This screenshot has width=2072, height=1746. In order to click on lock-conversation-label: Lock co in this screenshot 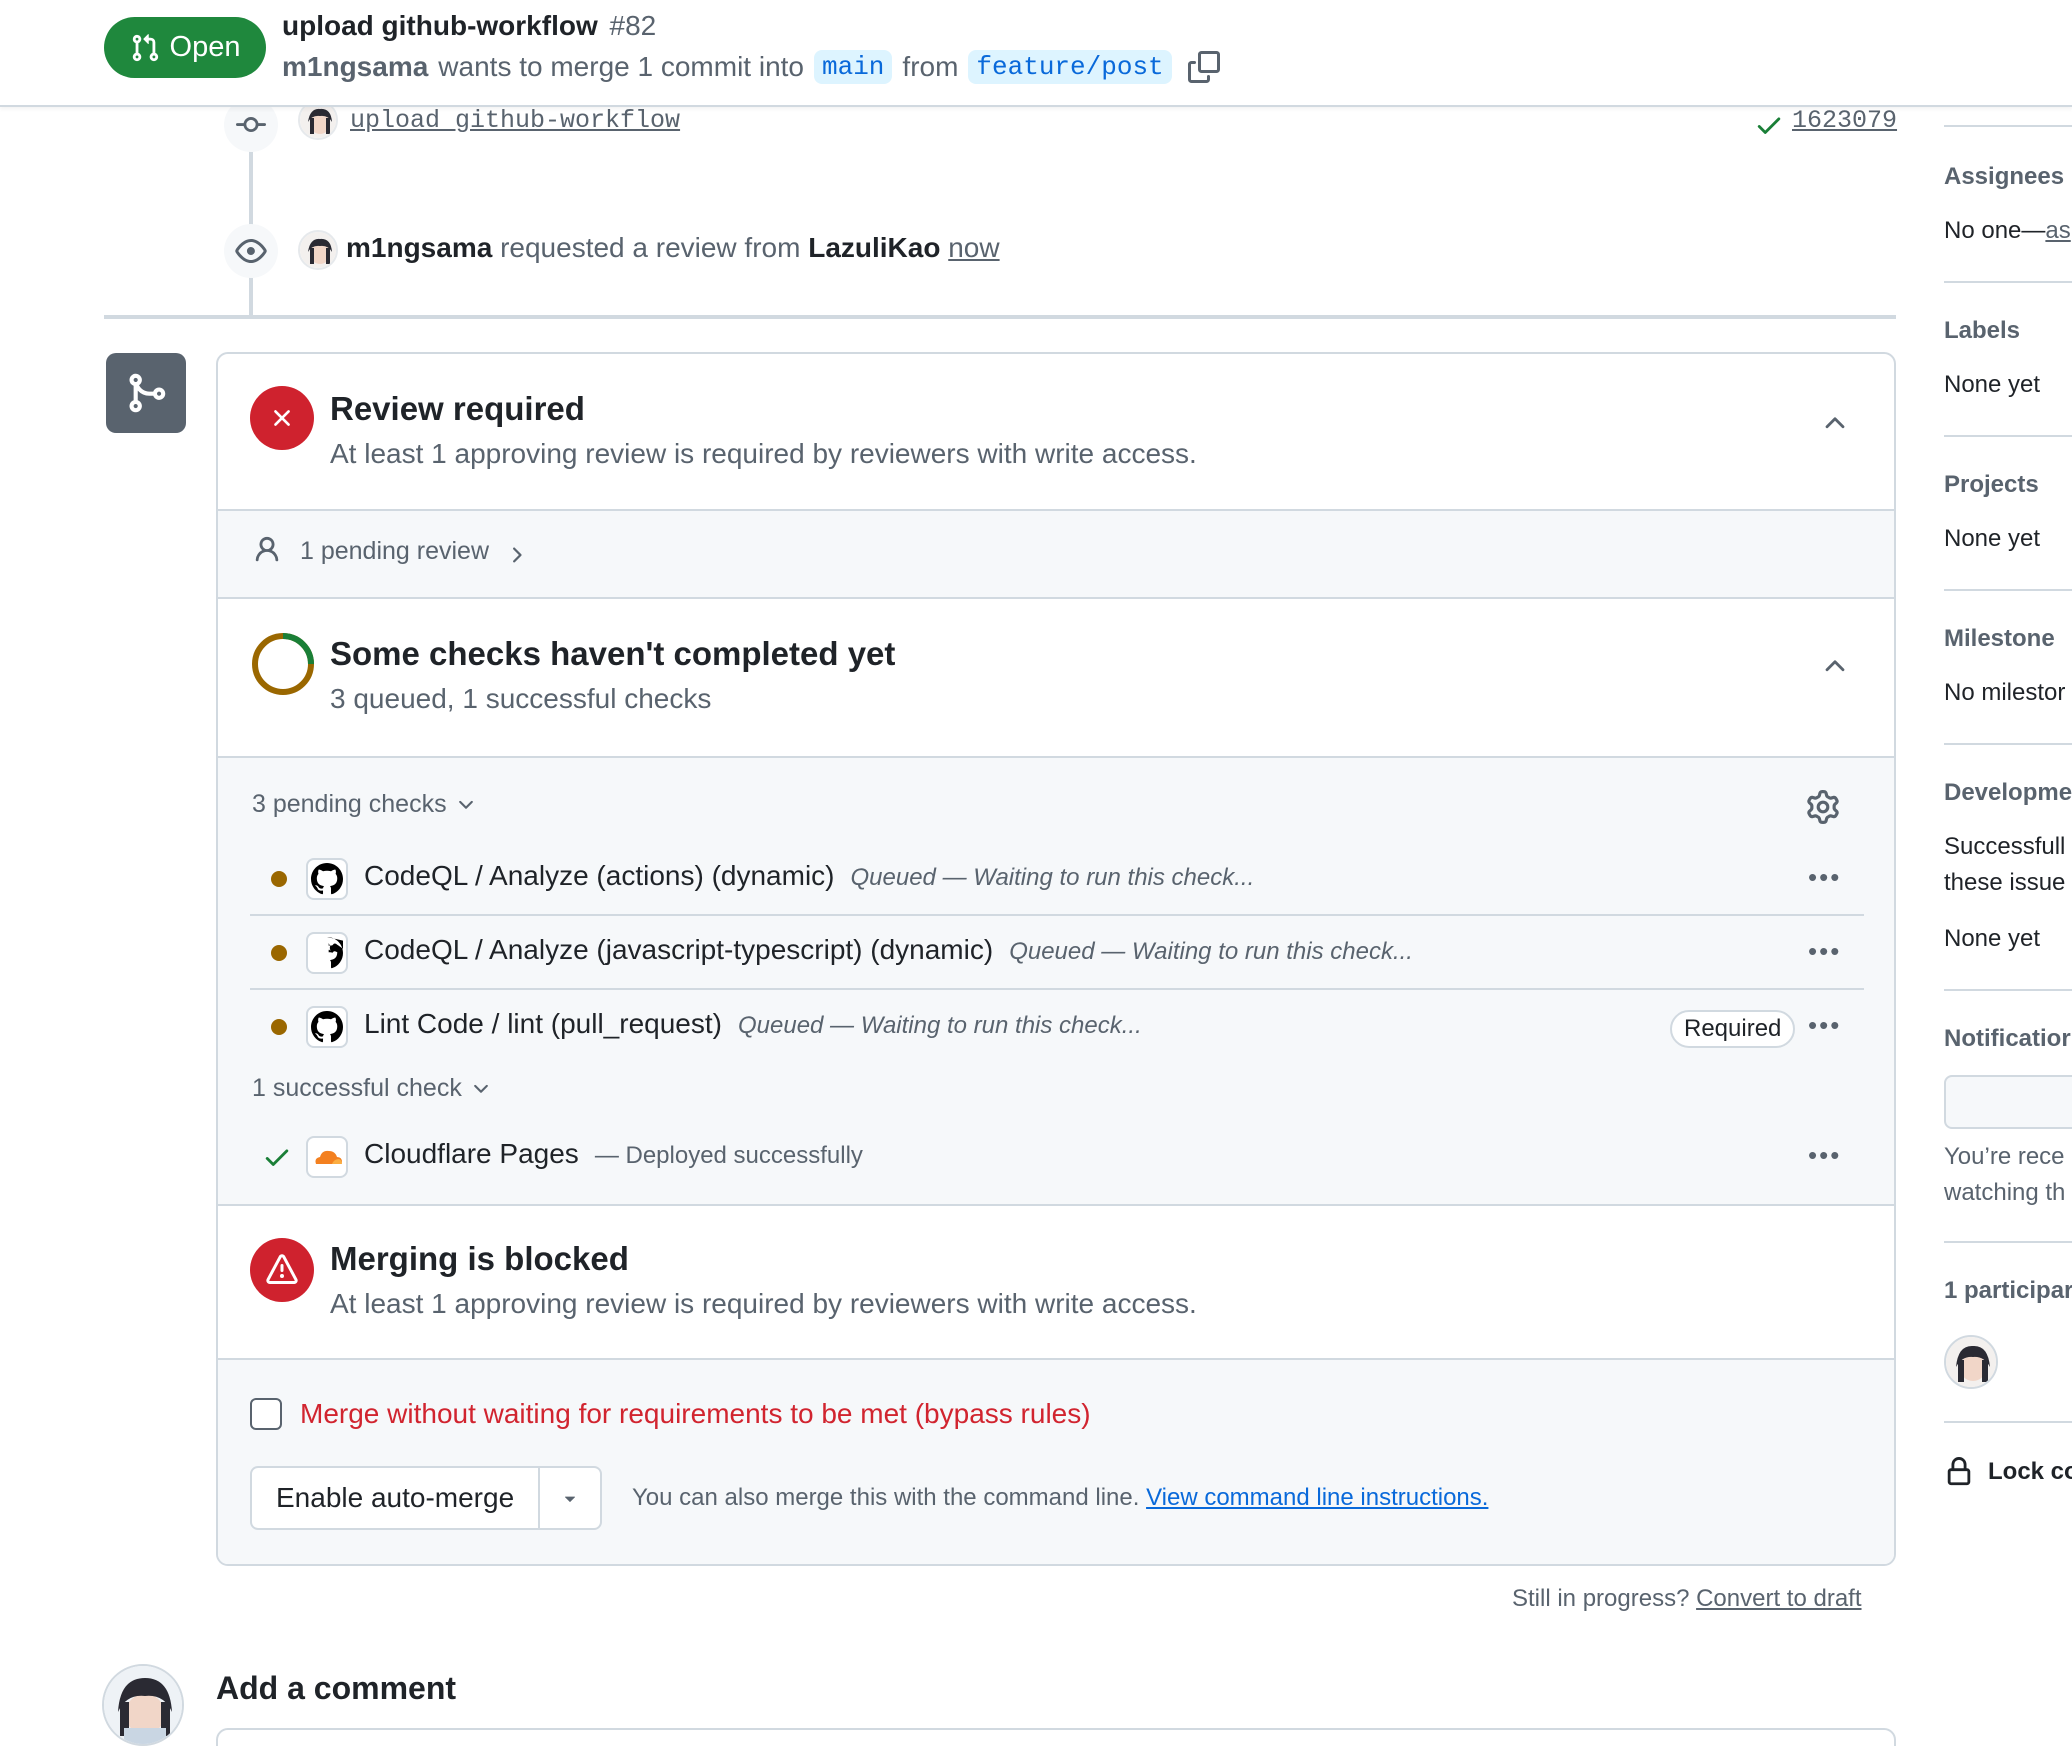, I will do `click(2030, 1471)`.